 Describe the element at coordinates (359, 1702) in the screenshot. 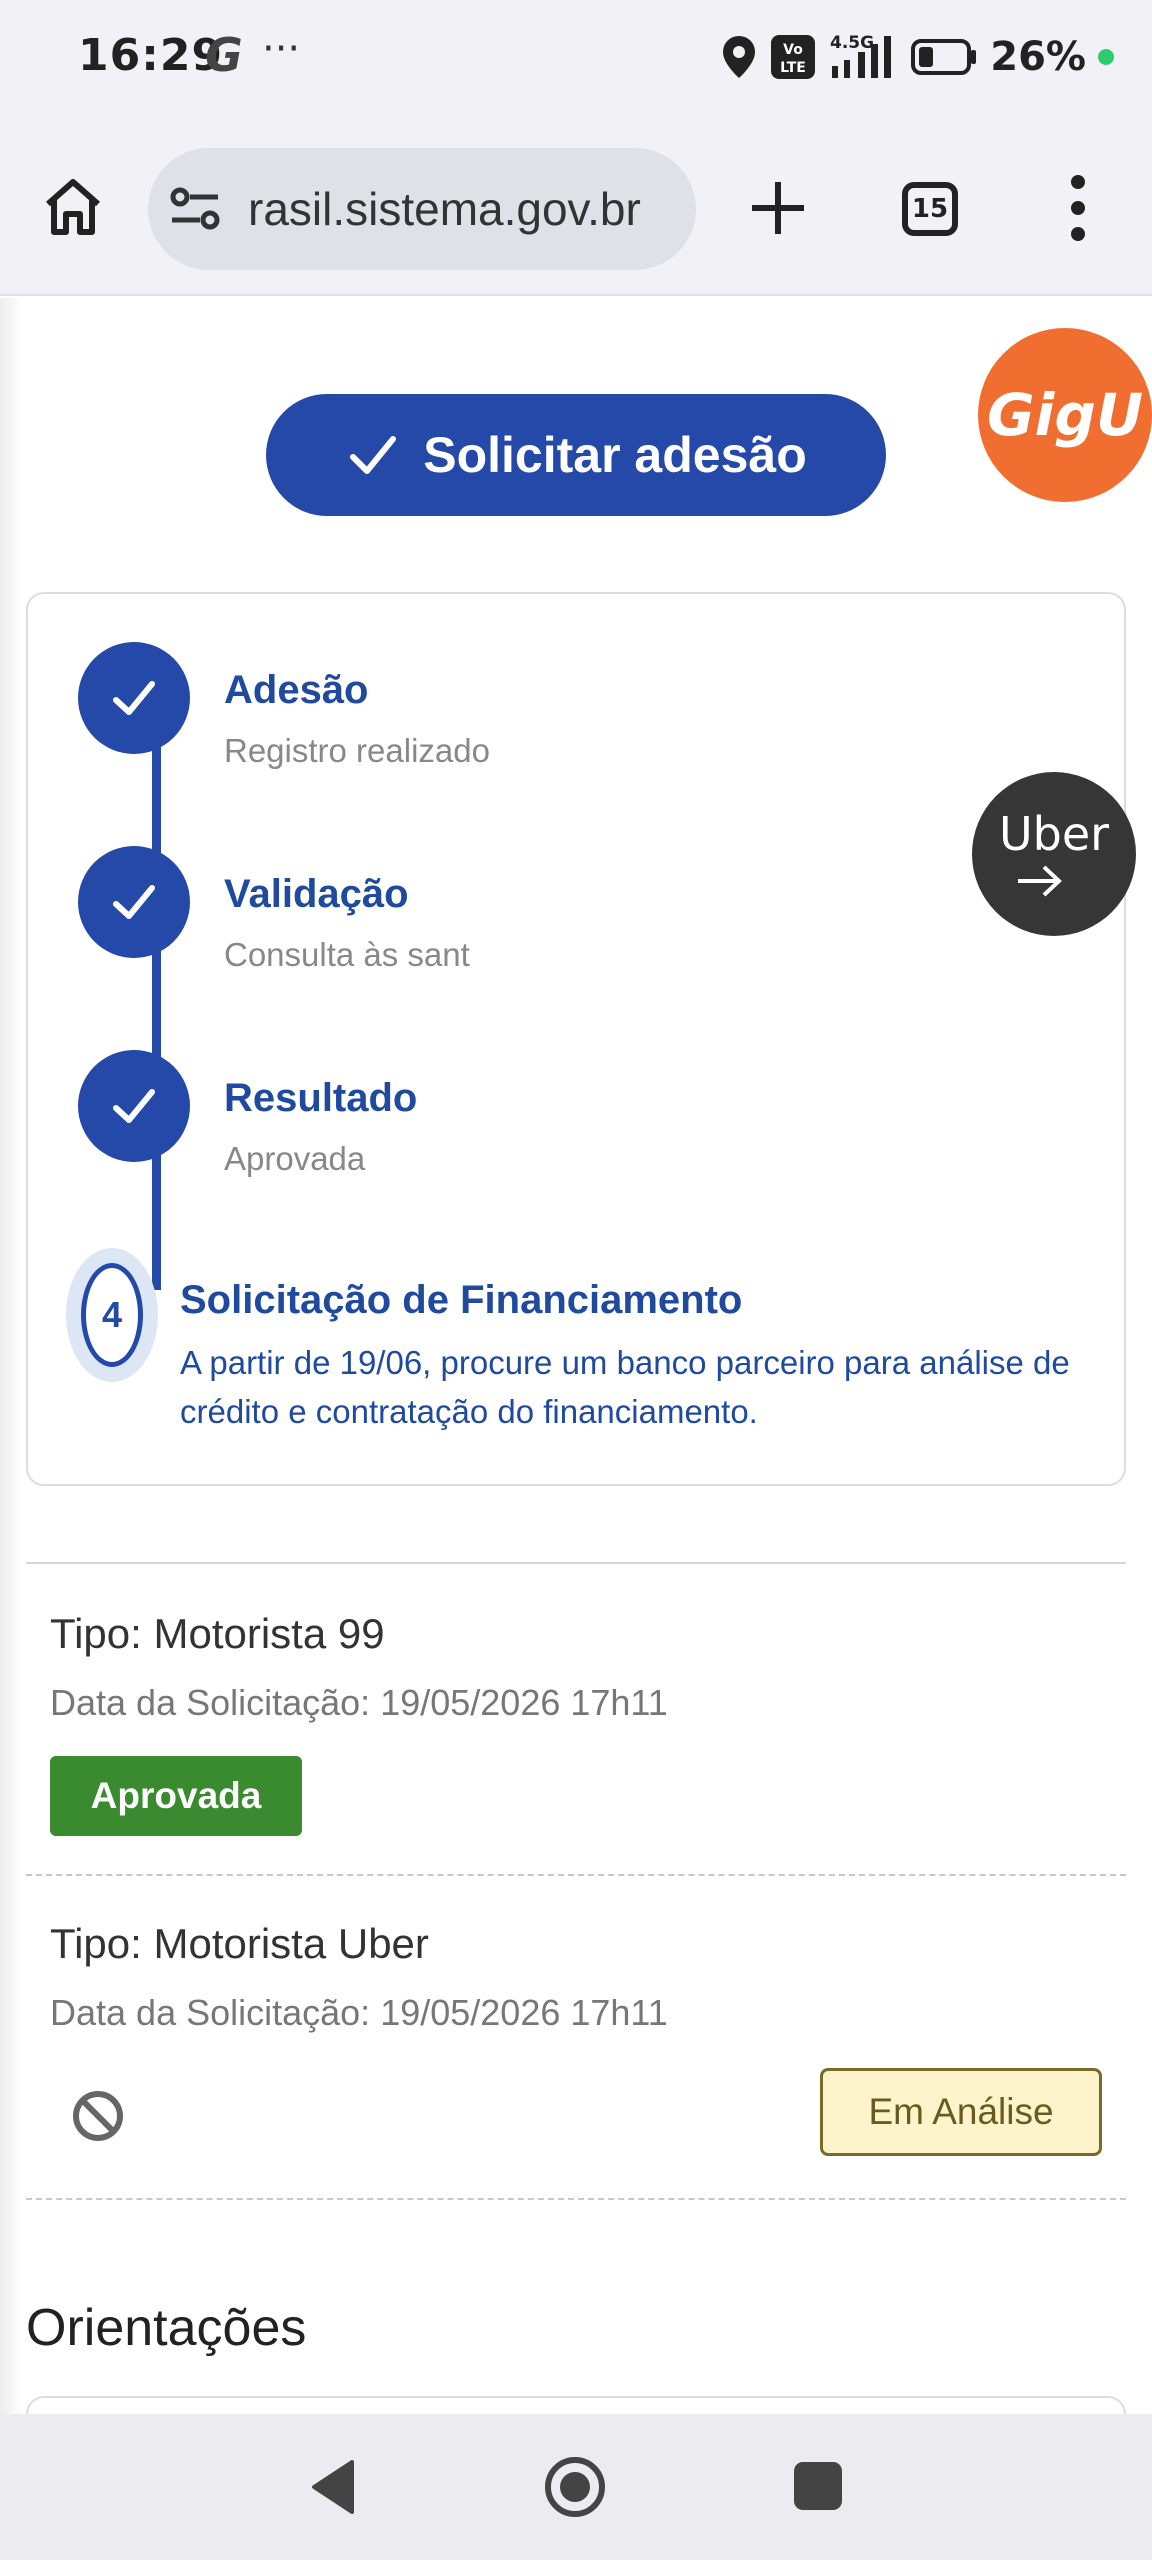

I see `request-1-date: Data da Solicitação: 19/05/2026 17h11` at that location.